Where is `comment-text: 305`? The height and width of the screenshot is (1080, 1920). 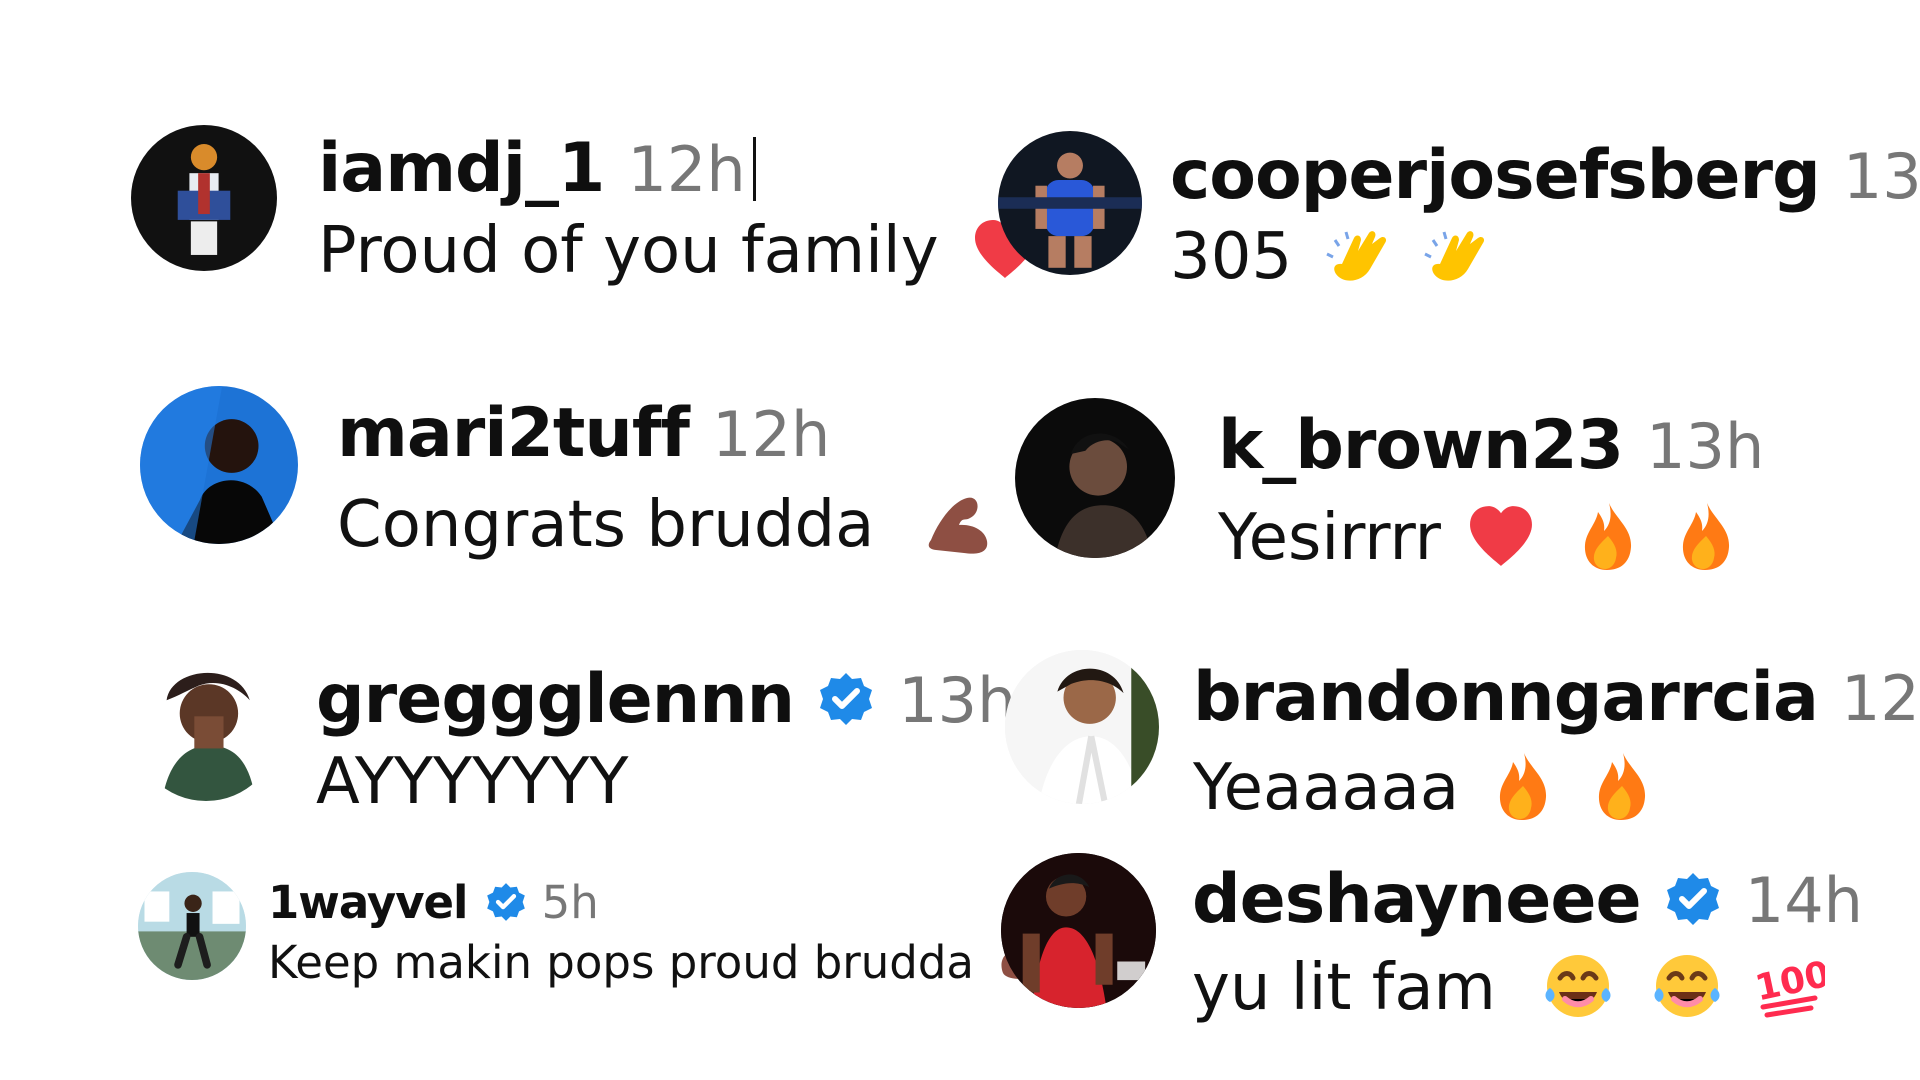
comment-text: 305 is located at coordinates (1231, 257).